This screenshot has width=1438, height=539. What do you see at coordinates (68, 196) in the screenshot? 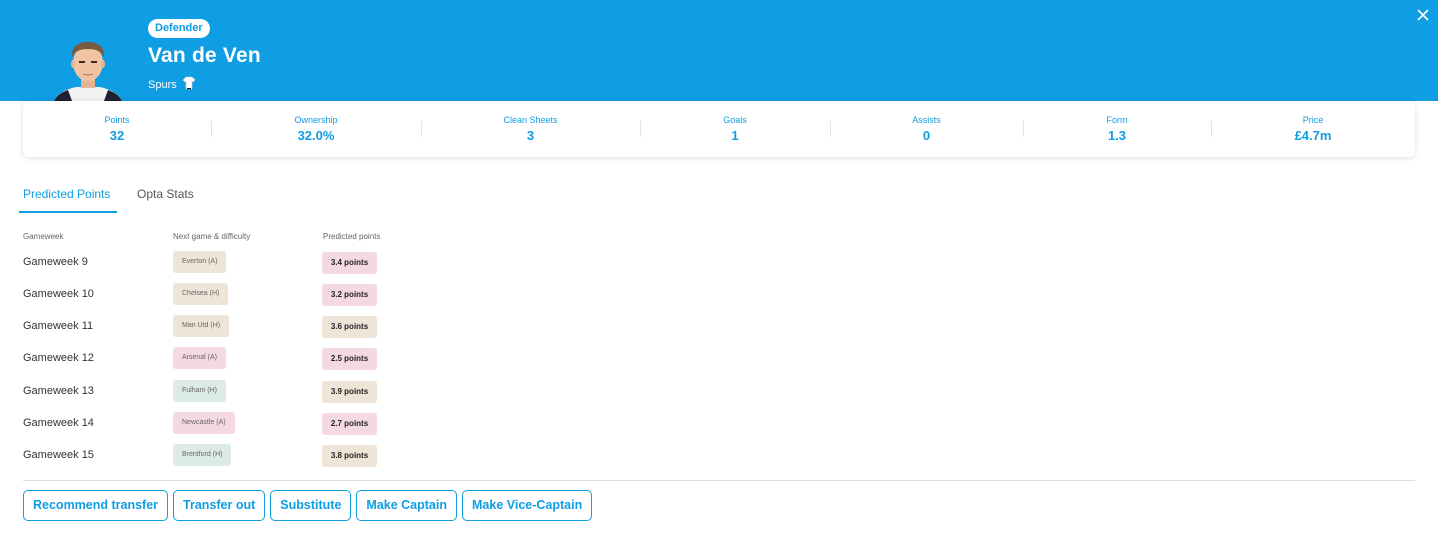
I see `tab-predicted-points: Predicted Points` at bounding box center [68, 196].